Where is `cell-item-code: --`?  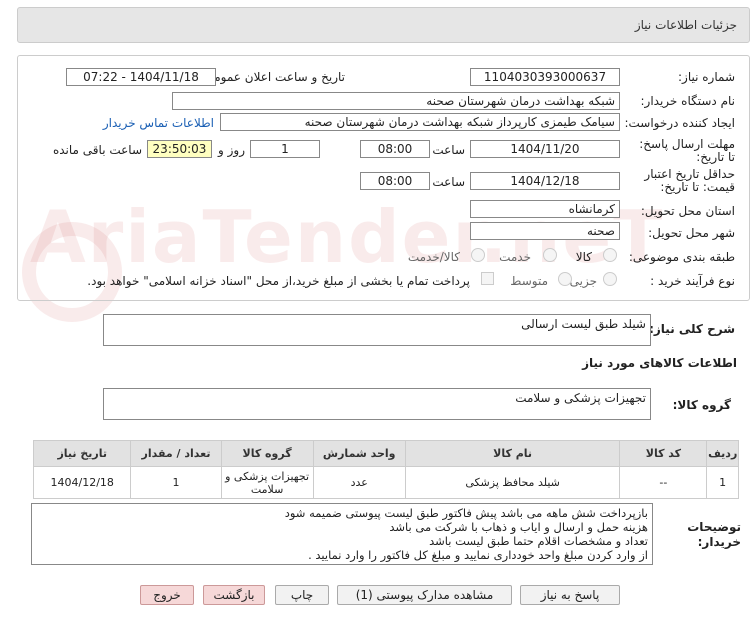
cell-item-code: -- is located at coordinates (663, 482).